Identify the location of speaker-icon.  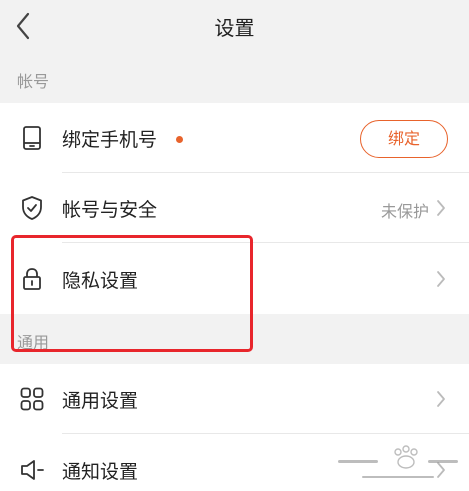
(32, 470).